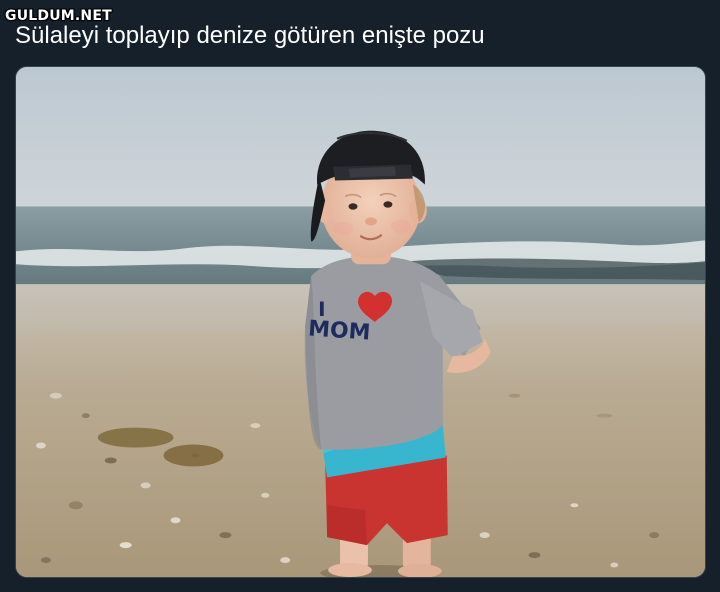  Describe the element at coordinates (339, 330) in the screenshot. I see `shirt-text-mom: MOM` at that location.